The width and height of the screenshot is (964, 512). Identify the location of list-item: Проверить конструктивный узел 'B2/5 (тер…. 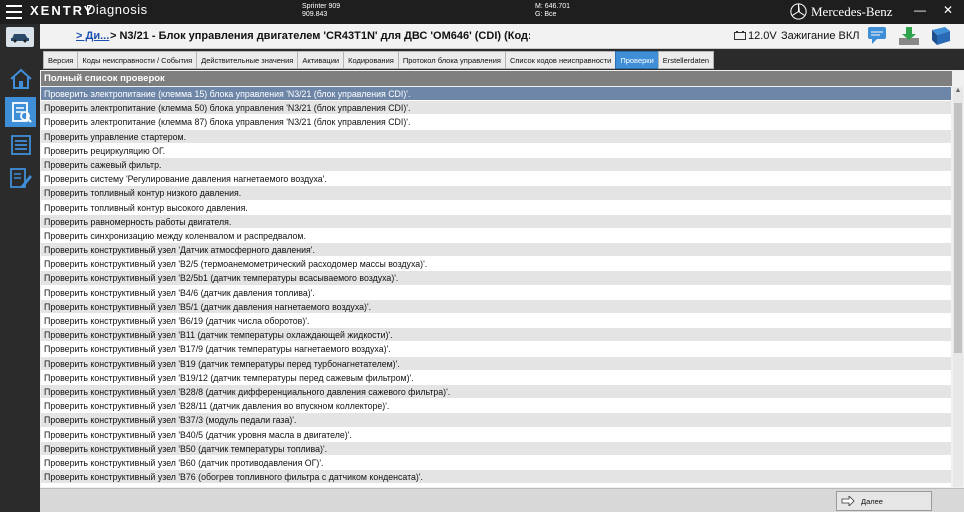
(496, 264).